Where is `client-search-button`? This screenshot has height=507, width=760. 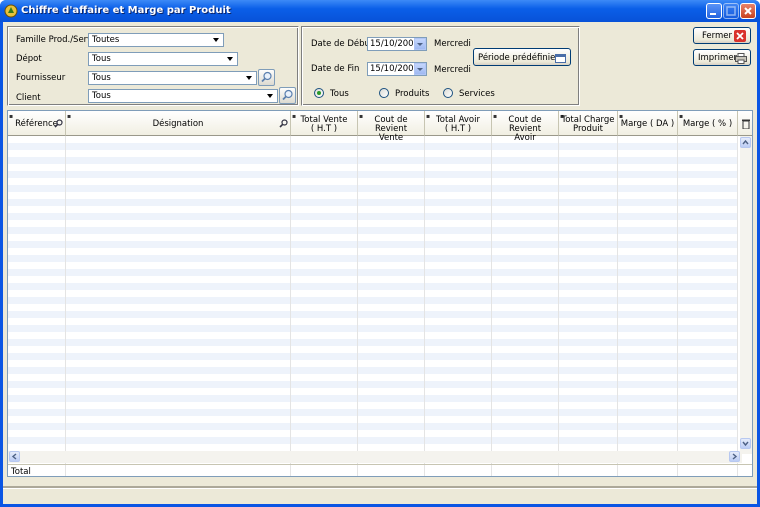 client-search-button is located at coordinates (287, 95).